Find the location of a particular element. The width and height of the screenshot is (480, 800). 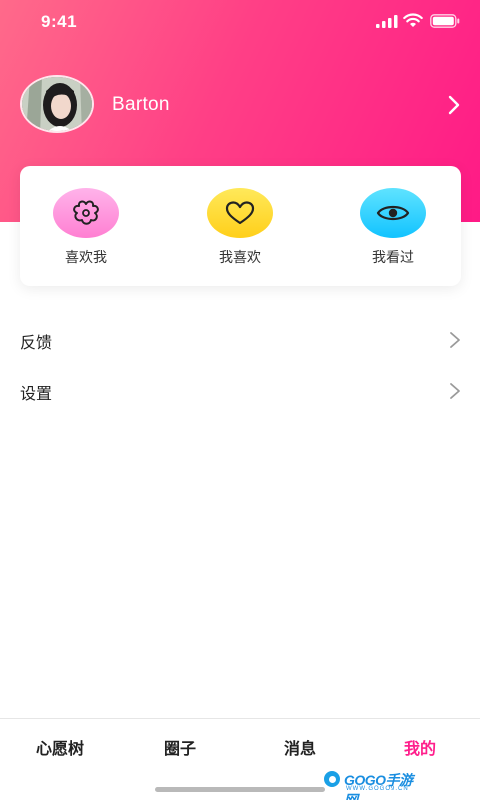

quick-action-label: 我看过 is located at coordinates (393, 257).